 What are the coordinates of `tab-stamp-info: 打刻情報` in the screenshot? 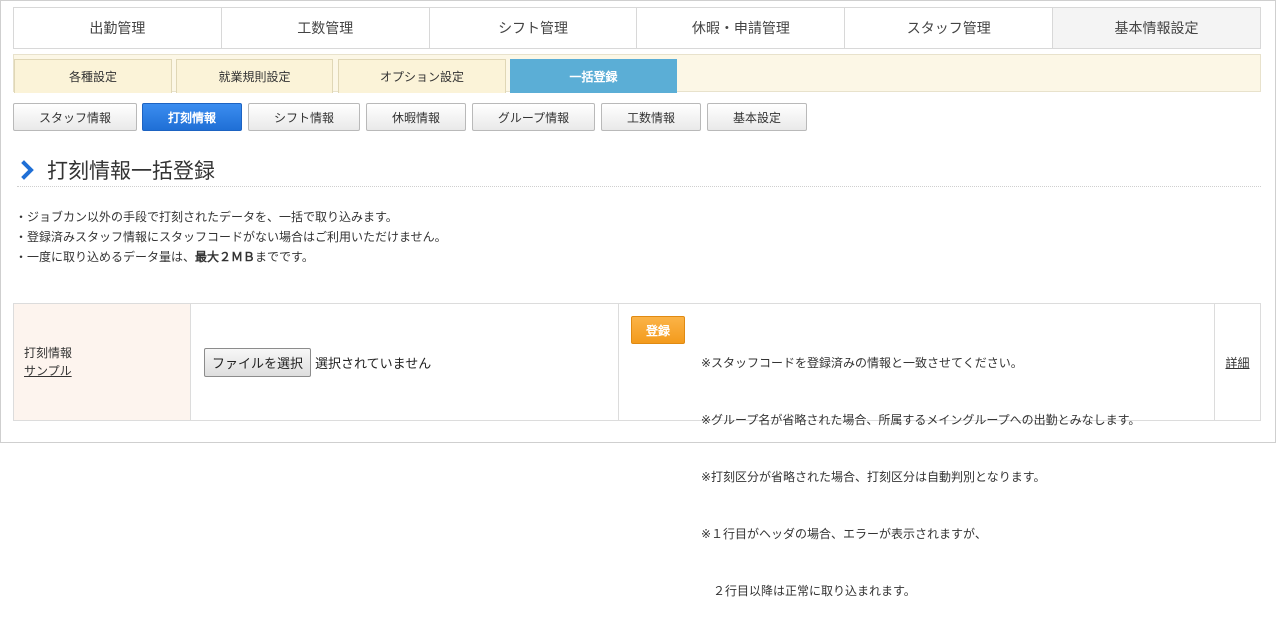 It's located at (192, 117).